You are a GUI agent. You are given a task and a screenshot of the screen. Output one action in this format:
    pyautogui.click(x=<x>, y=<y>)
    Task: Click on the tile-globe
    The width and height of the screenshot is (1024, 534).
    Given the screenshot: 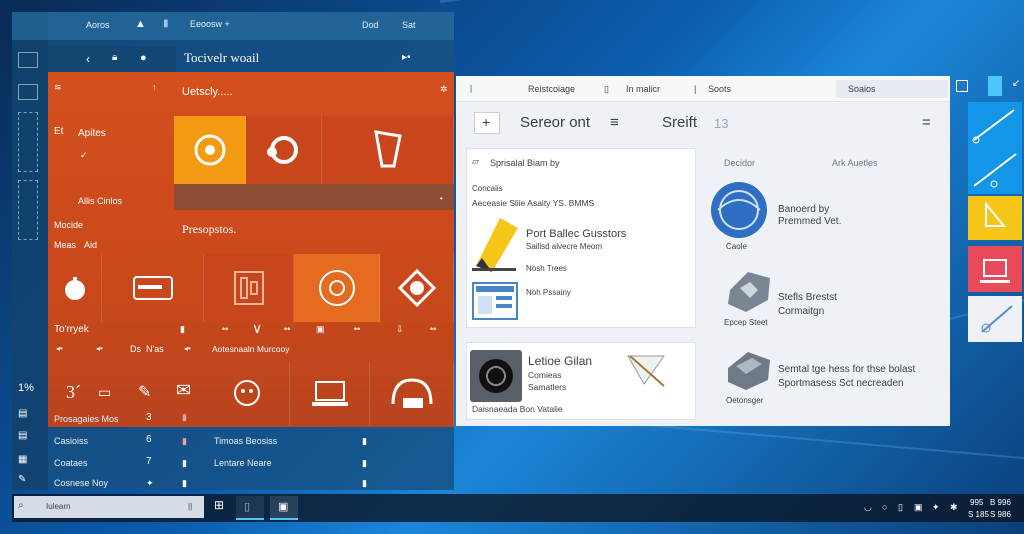 What is the action you would take?
    pyautogui.click(x=417, y=288)
    